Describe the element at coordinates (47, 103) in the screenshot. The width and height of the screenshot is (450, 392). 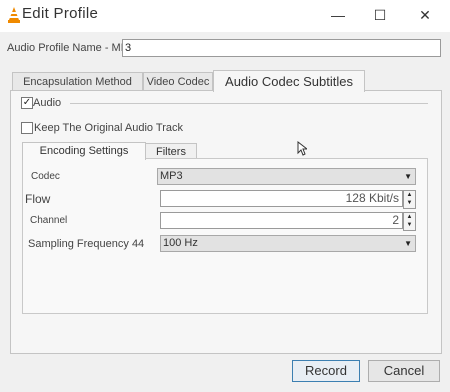
I see `audio-checkbox-label: Audio` at that location.